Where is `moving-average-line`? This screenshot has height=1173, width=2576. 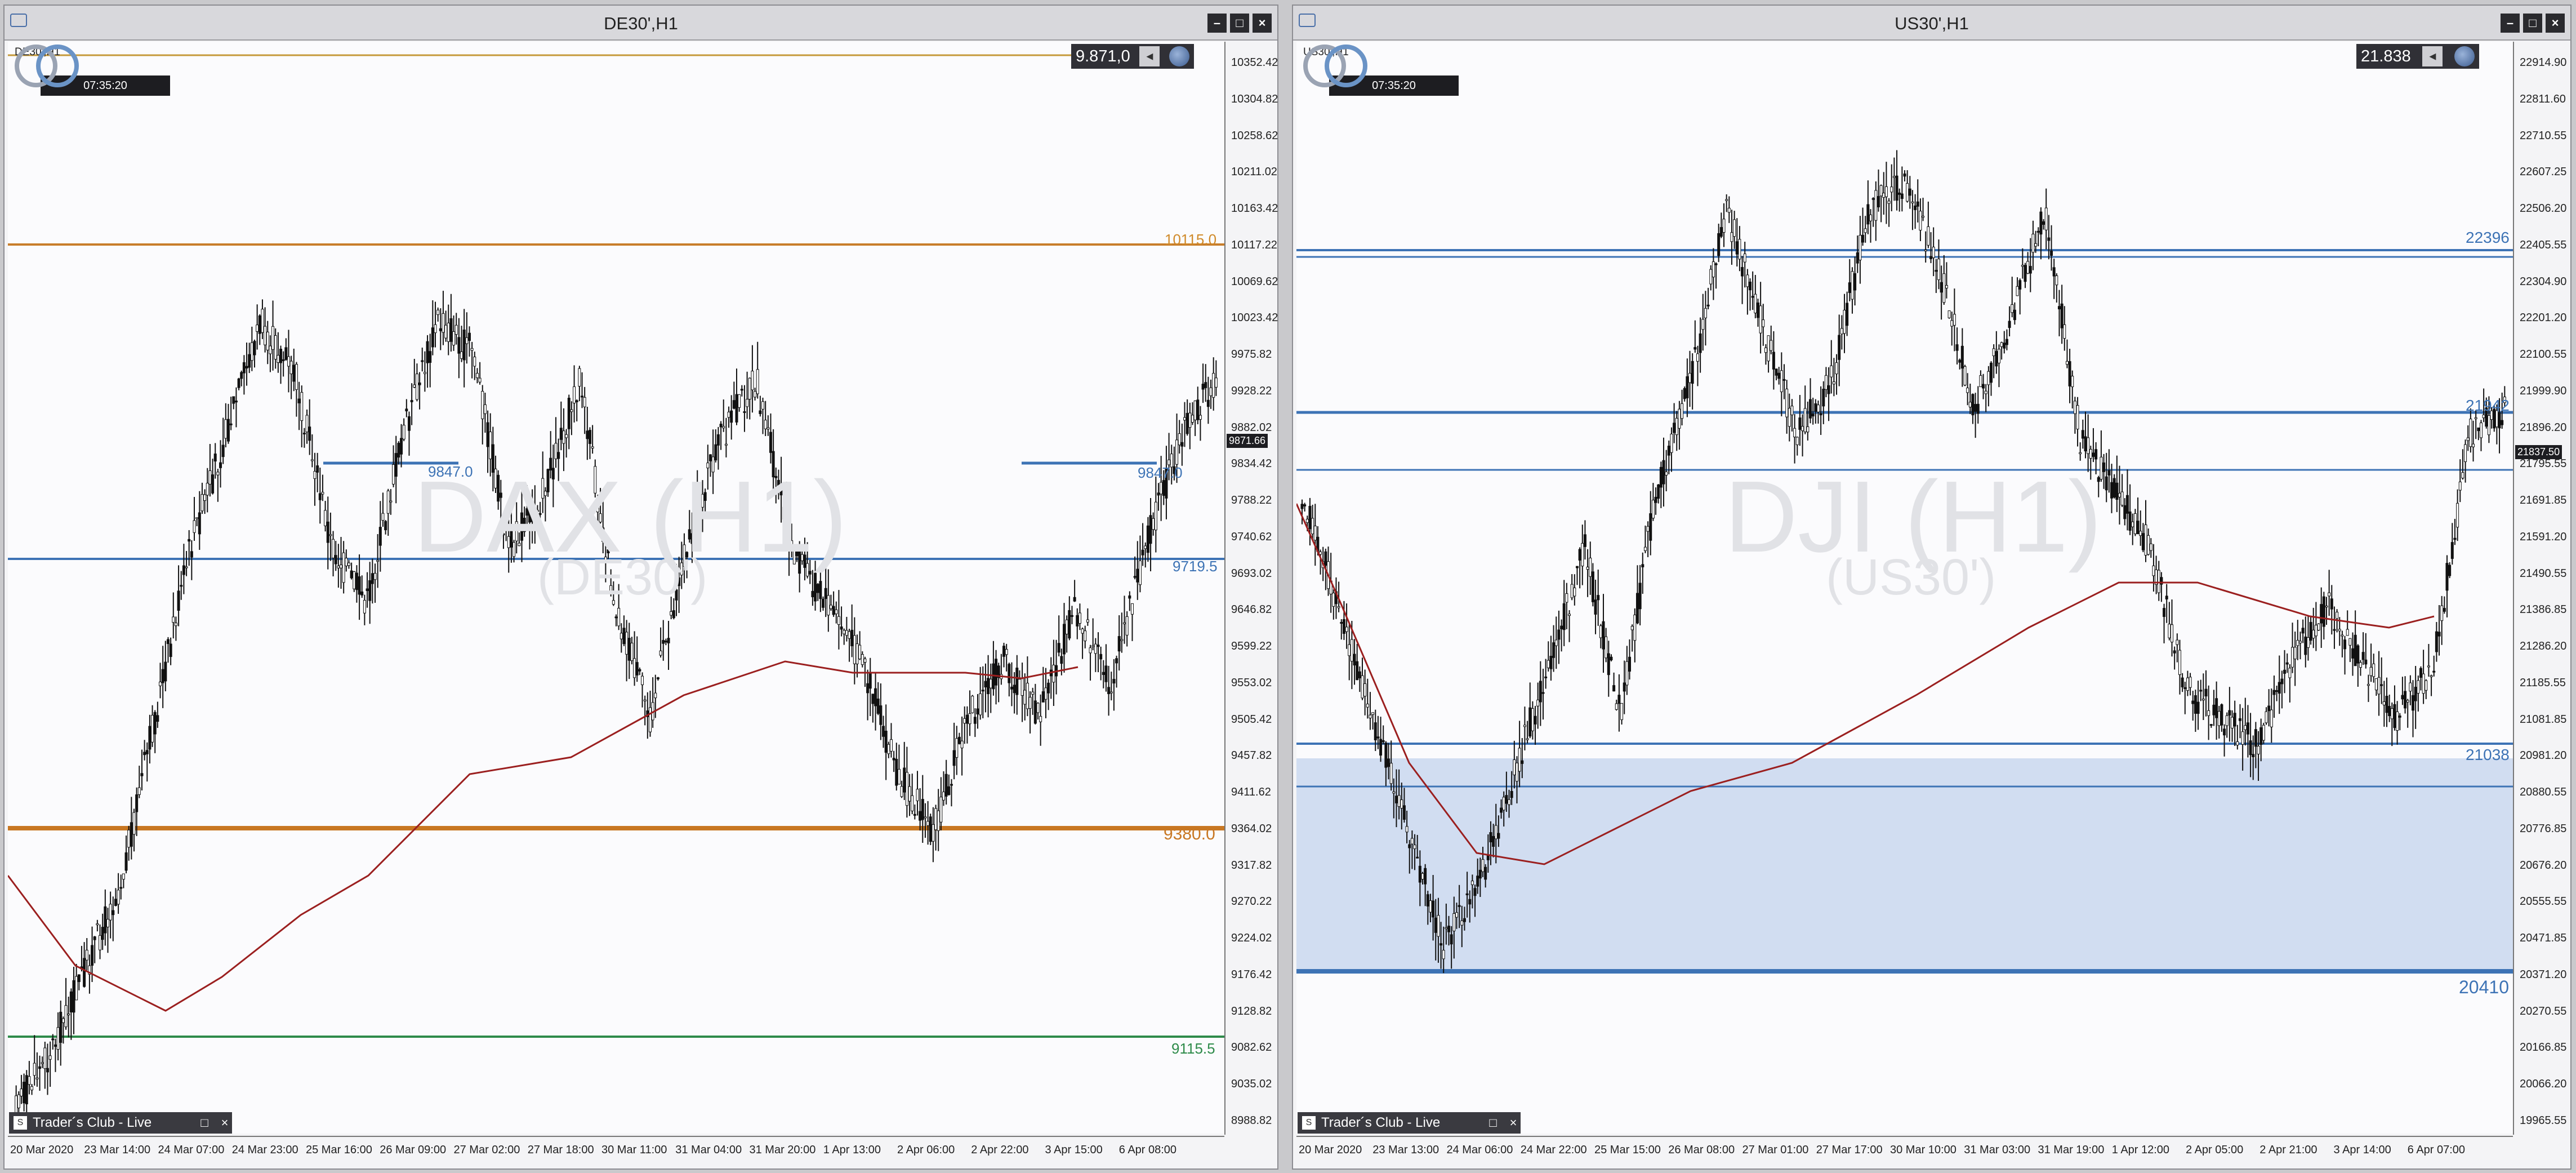
moving-average-line is located at coordinates (543, 836).